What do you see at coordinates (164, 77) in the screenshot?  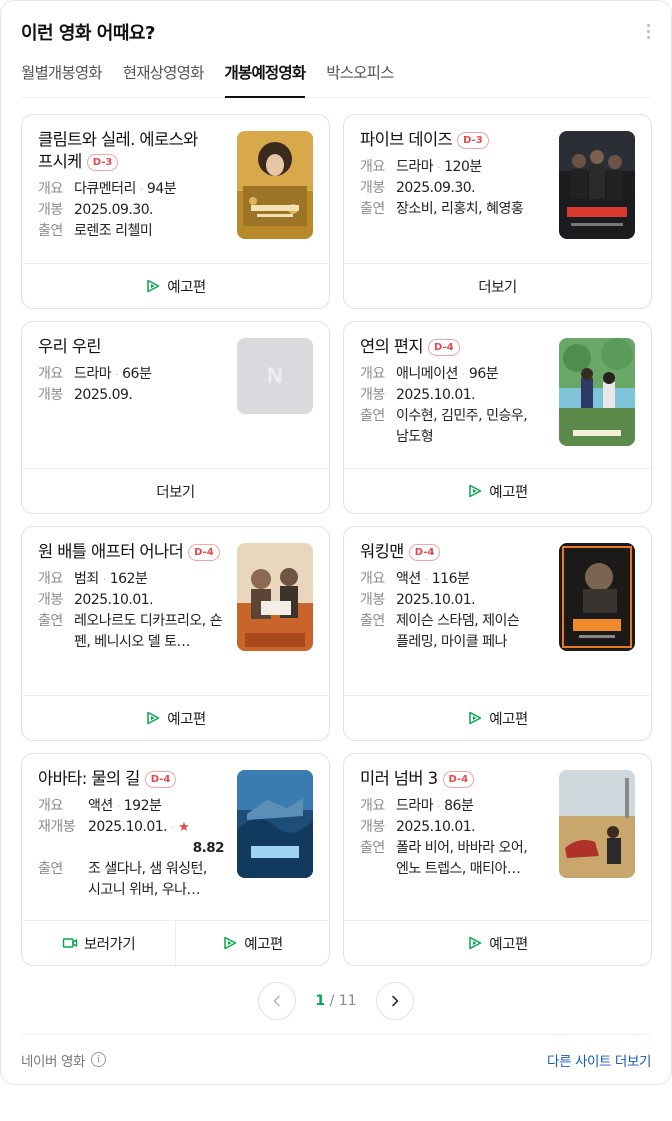 I see `tab-now-showing: 현재상영영화` at bounding box center [164, 77].